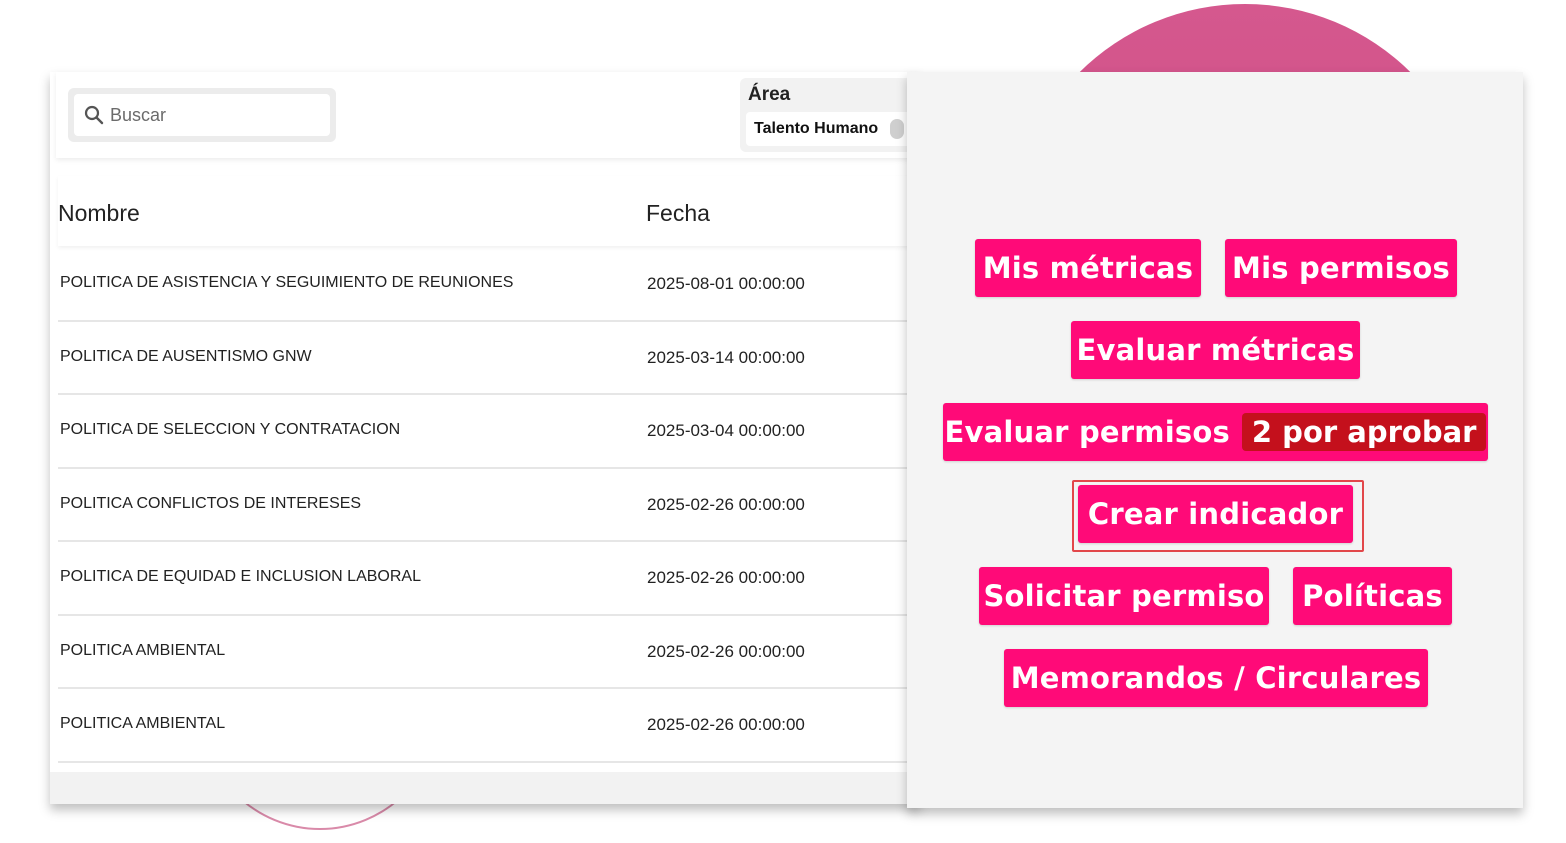 This screenshot has width=1566, height=843. Describe the element at coordinates (1364, 432) in the screenshot. I see `pending-approvals-badge: 2 por aprobar` at that location.